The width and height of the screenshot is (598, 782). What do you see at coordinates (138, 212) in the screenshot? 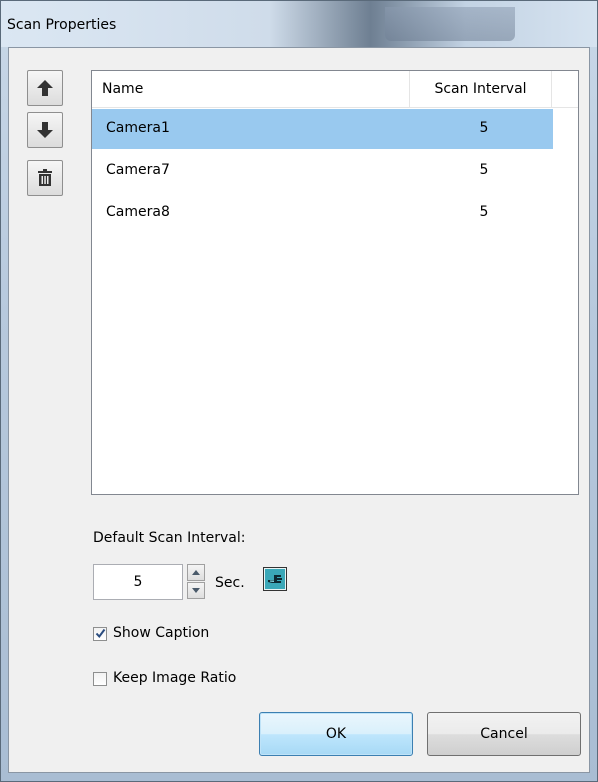
I see `camera-name: Camera8` at bounding box center [138, 212].